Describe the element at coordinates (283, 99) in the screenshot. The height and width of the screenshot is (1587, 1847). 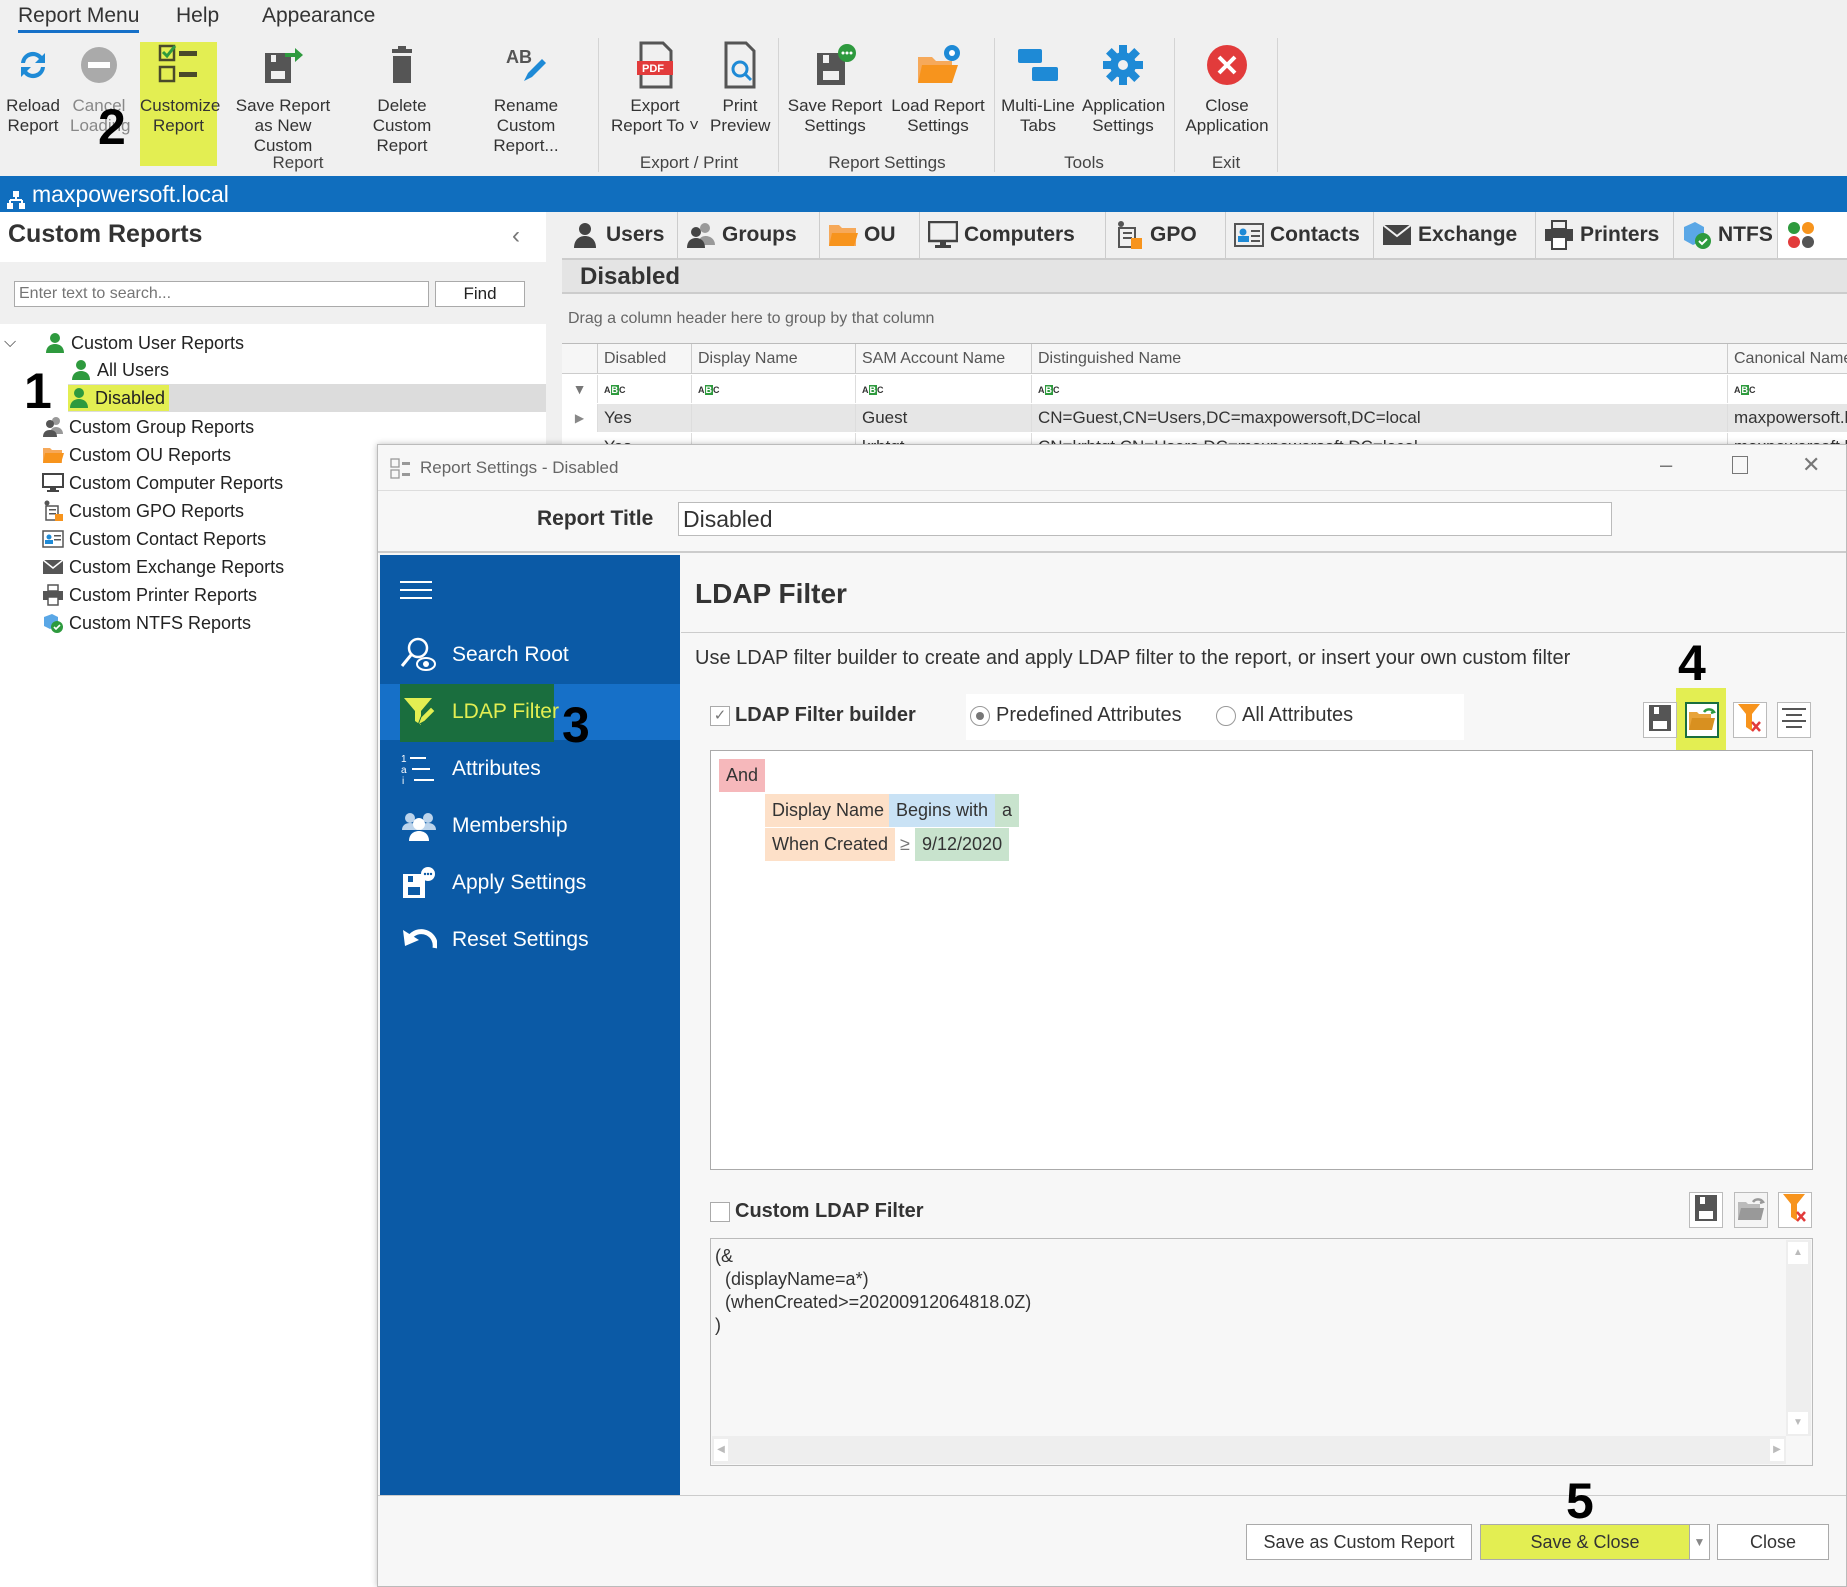
I see `save-report-as-new-custom-button: Save Report as New Custom` at that location.